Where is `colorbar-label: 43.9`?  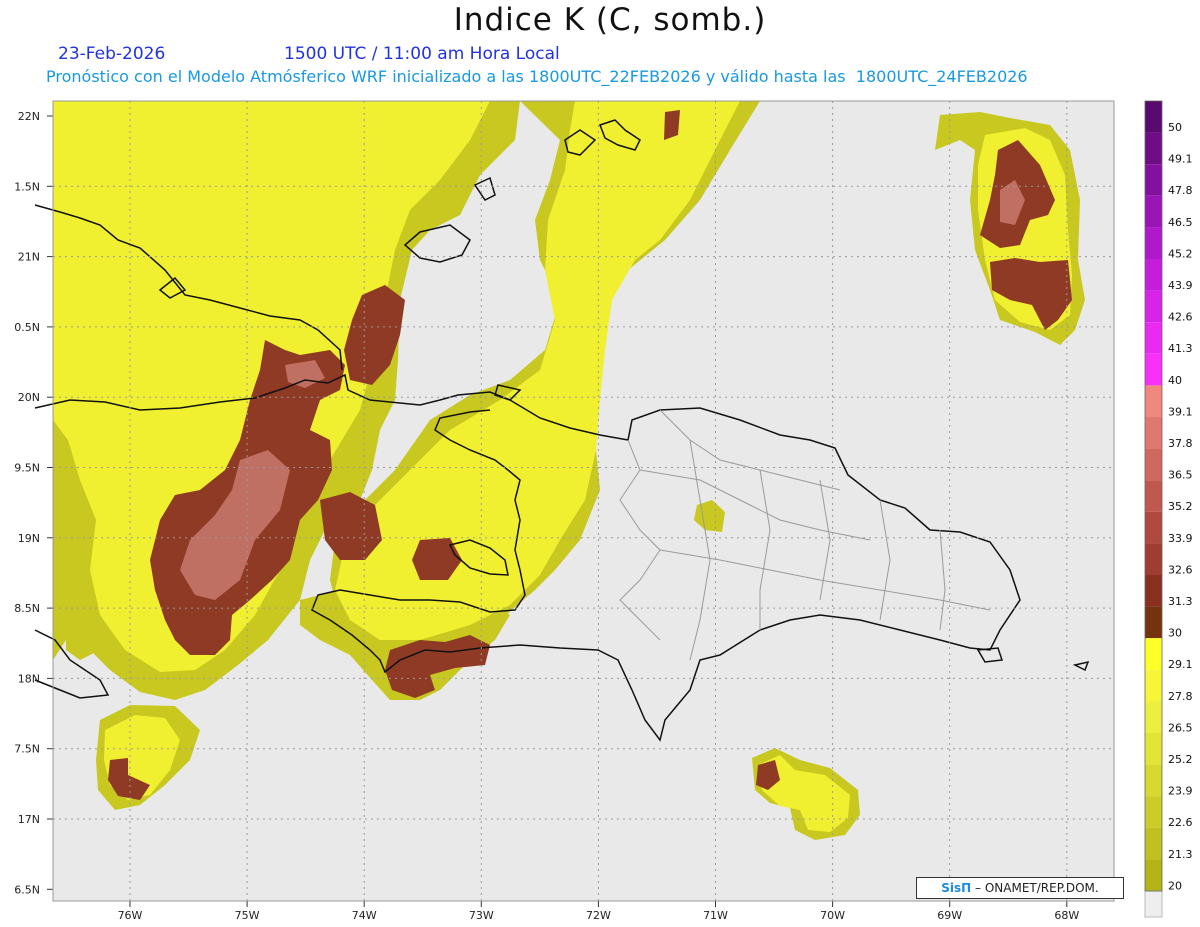
colorbar-label: 43.9 is located at coordinates (1180, 285).